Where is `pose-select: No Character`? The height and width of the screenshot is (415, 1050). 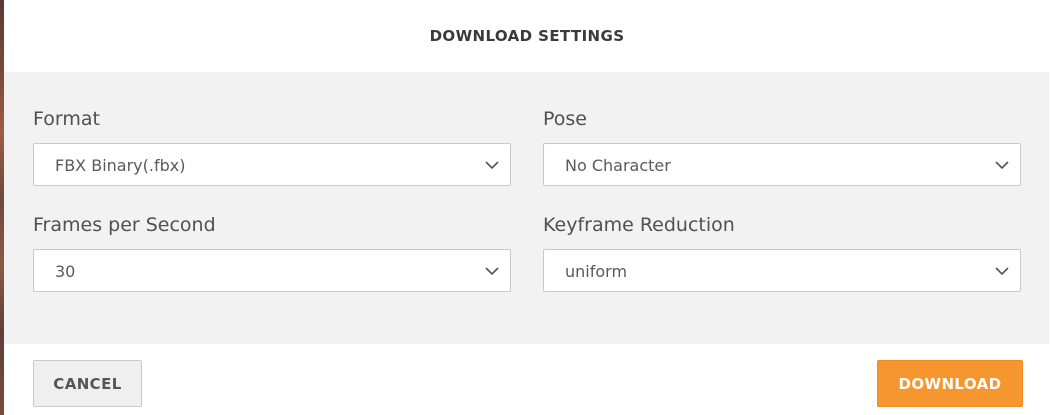 pose-select: No Character is located at coordinates (782, 164).